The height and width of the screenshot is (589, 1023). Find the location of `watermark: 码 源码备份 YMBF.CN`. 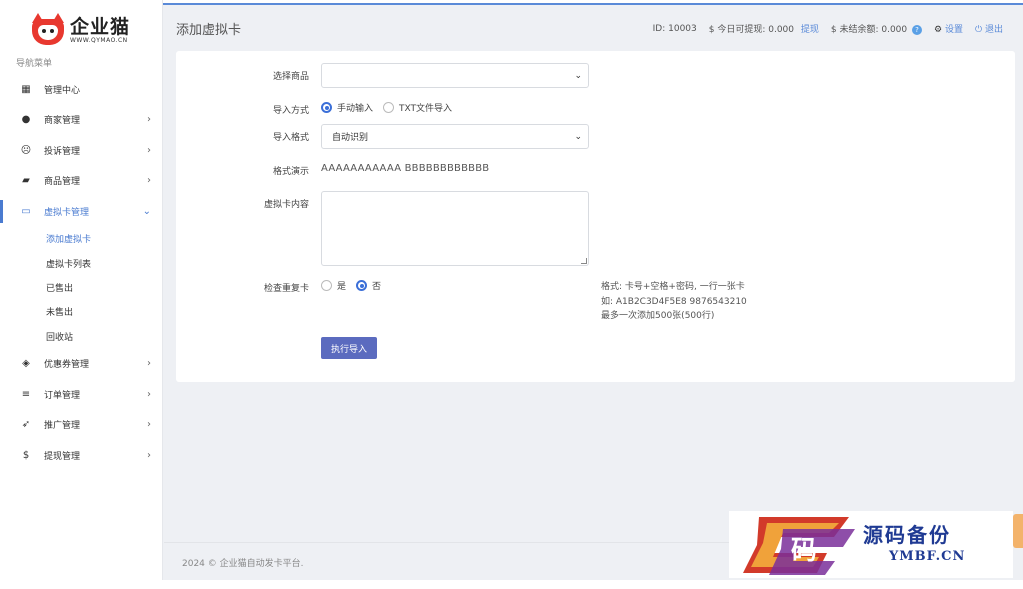

watermark: 码 源码备份 YMBF.CN is located at coordinates (871, 544).